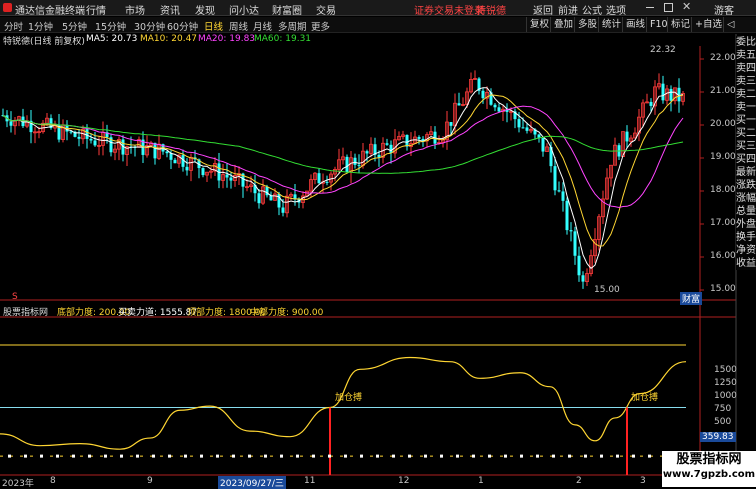 This screenshot has width=756, height=489. What do you see at coordinates (746, 146) in the screenshot?
I see `sidebar-item-buy3: 买三` at bounding box center [746, 146].